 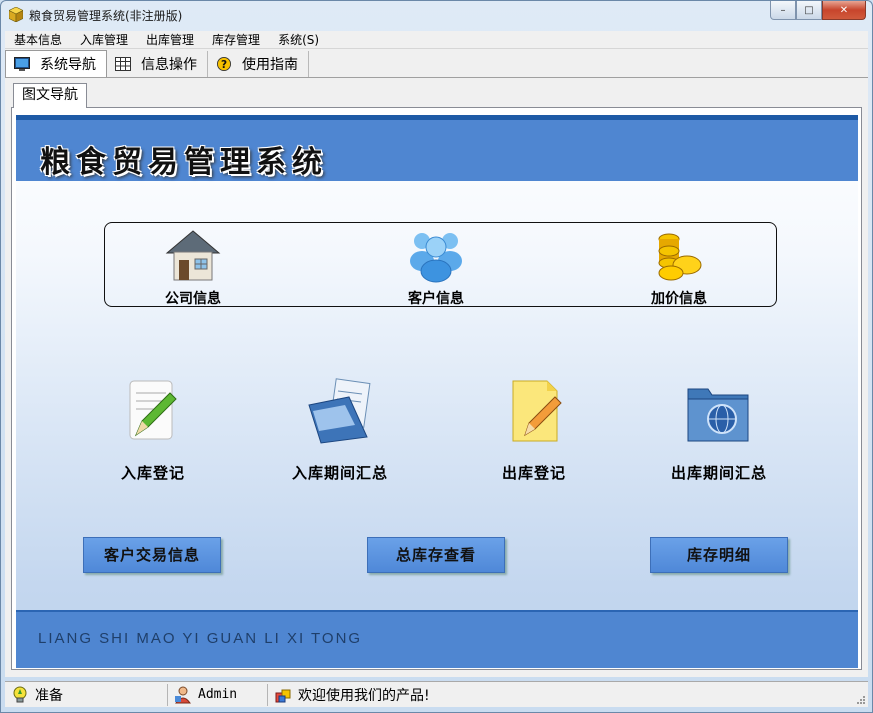 I want to click on page-title: 粮食贸易管理系统, so click(x=184, y=162).